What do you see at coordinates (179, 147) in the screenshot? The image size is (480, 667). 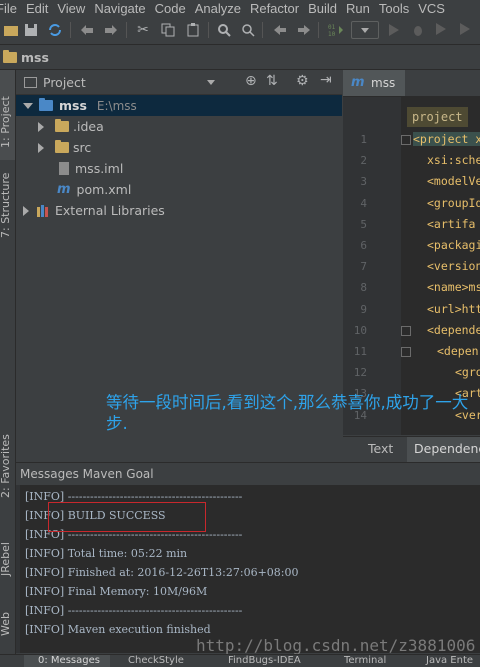 I see `tree-item-src: src` at bounding box center [179, 147].